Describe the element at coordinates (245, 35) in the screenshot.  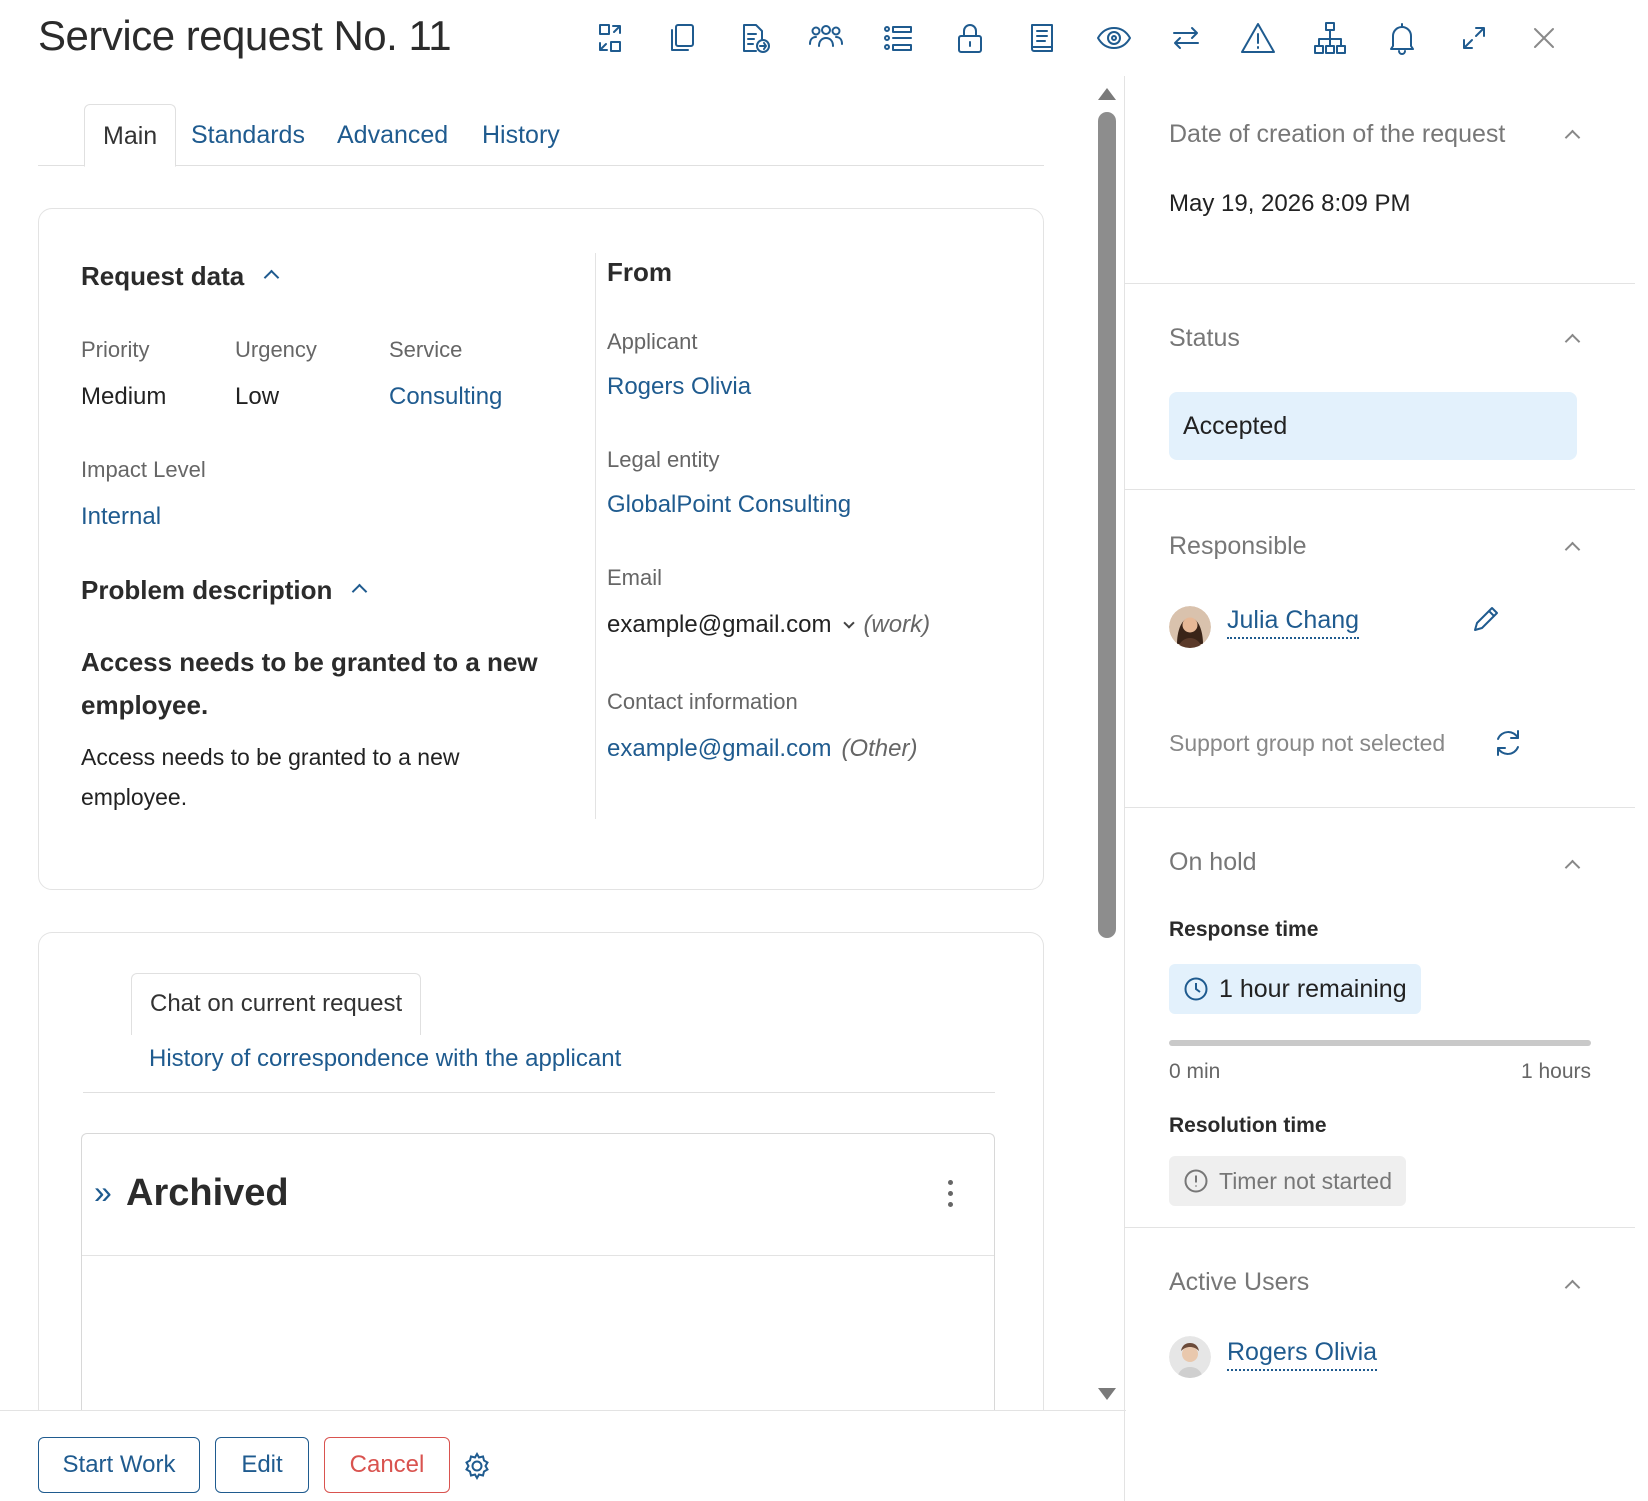
I see `page-title: Service request No. 11` at that location.